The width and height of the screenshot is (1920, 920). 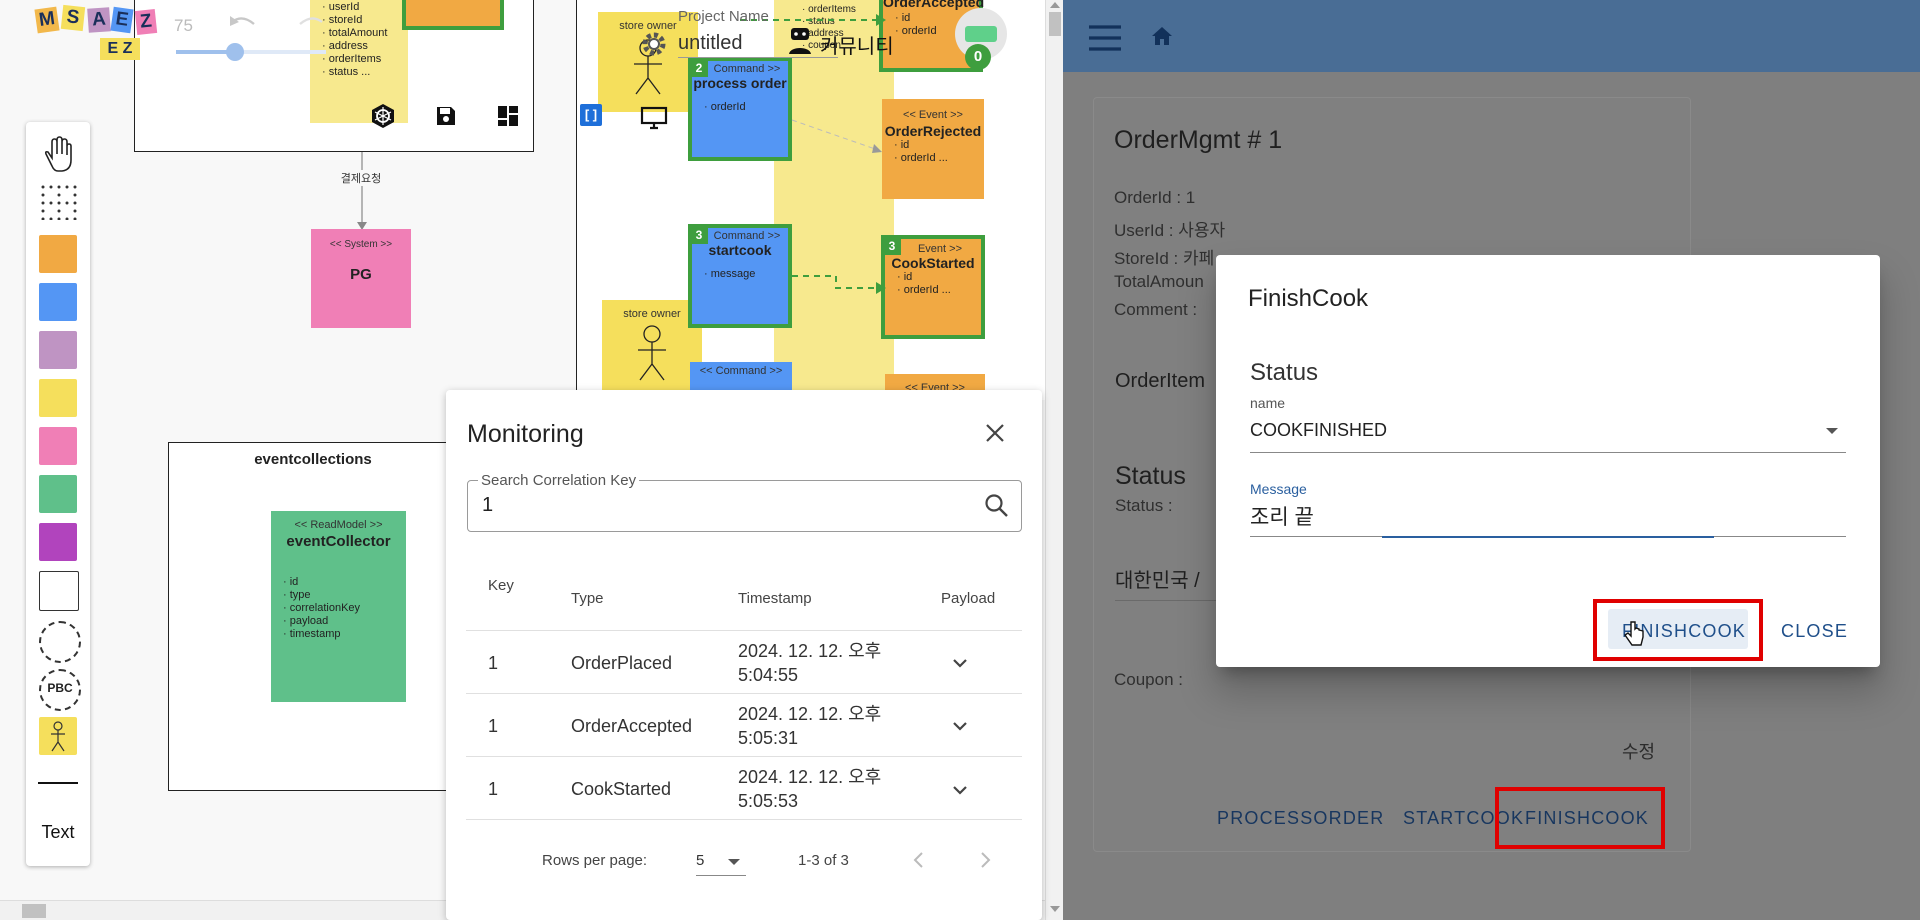 I want to click on order-field: TotalAmoun, so click(x=1159, y=281).